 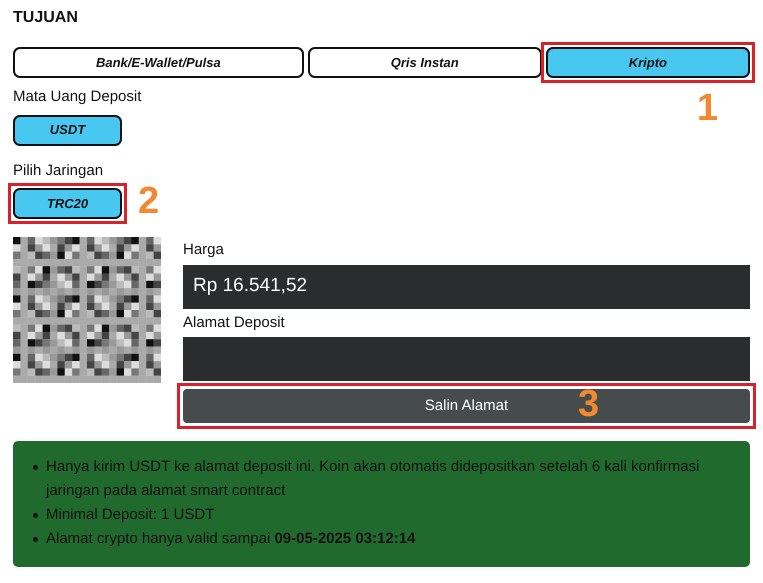 What do you see at coordinates (58, 170) in the screenshot?
I see `field-label: Pilih Jaringan` at bounding box center [58, 170].